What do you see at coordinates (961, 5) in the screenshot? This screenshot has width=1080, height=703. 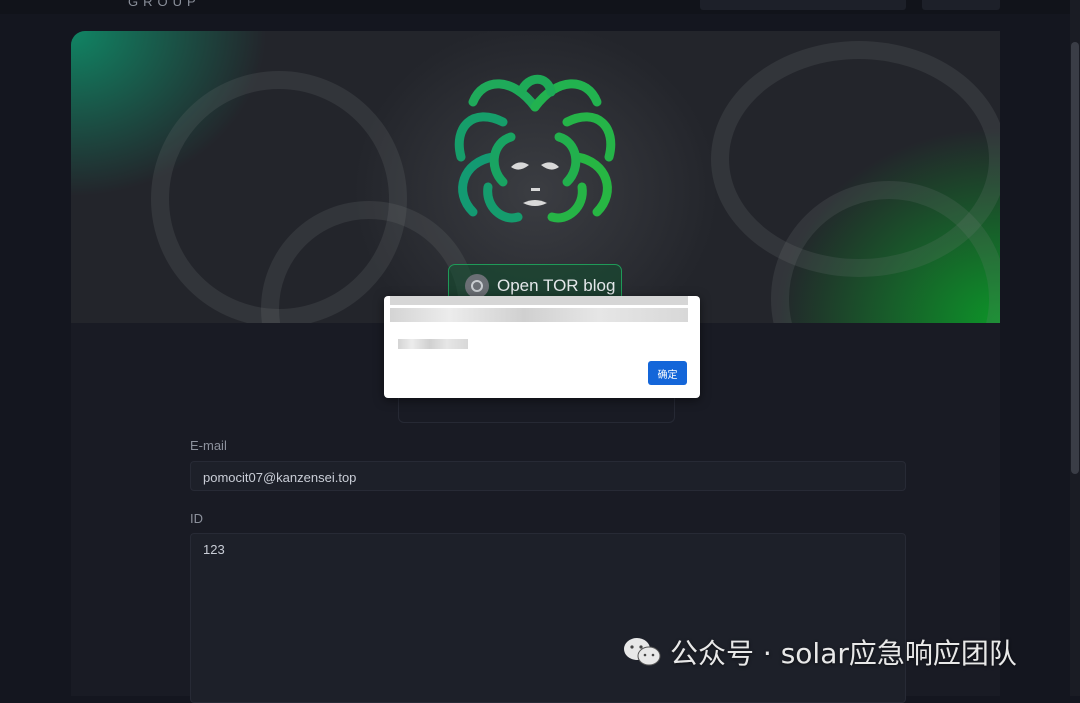 I see `nav-button-secondary` at bounding box center [961, 5].